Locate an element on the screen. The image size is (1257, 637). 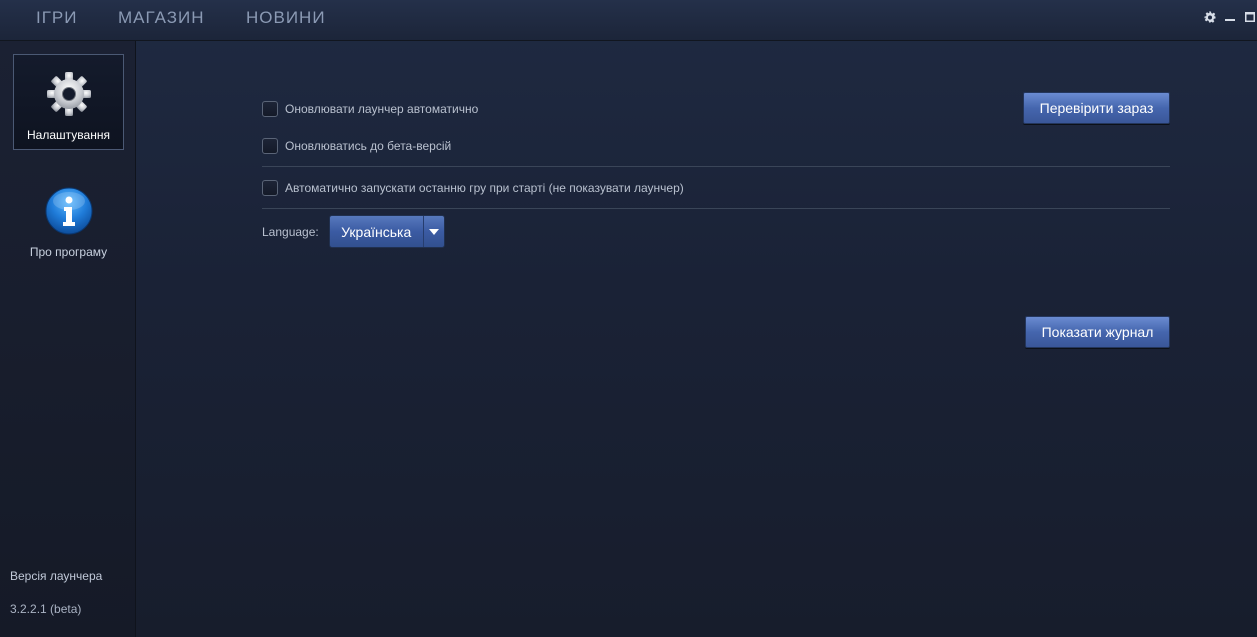
beta-updates-option: Оновлюватись до бета-версій is located at coordinates (356, 146).